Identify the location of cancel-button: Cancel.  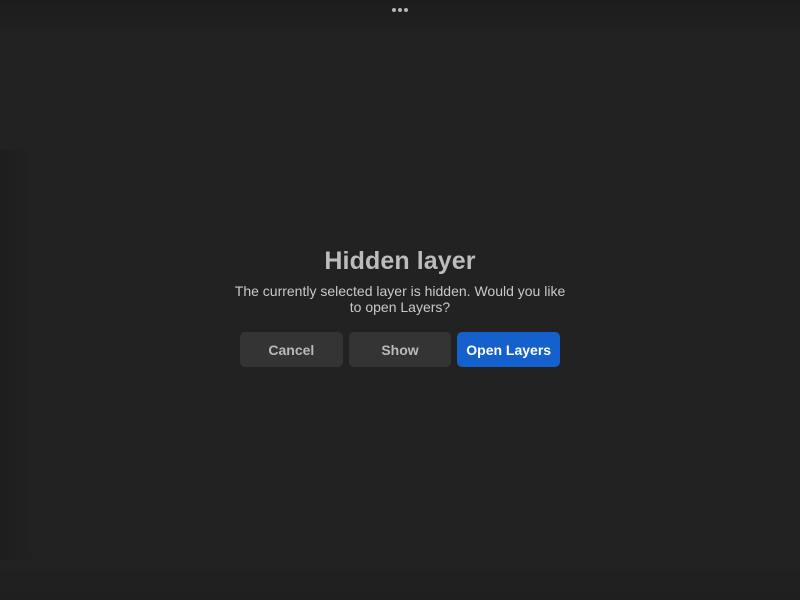
(291, 349).